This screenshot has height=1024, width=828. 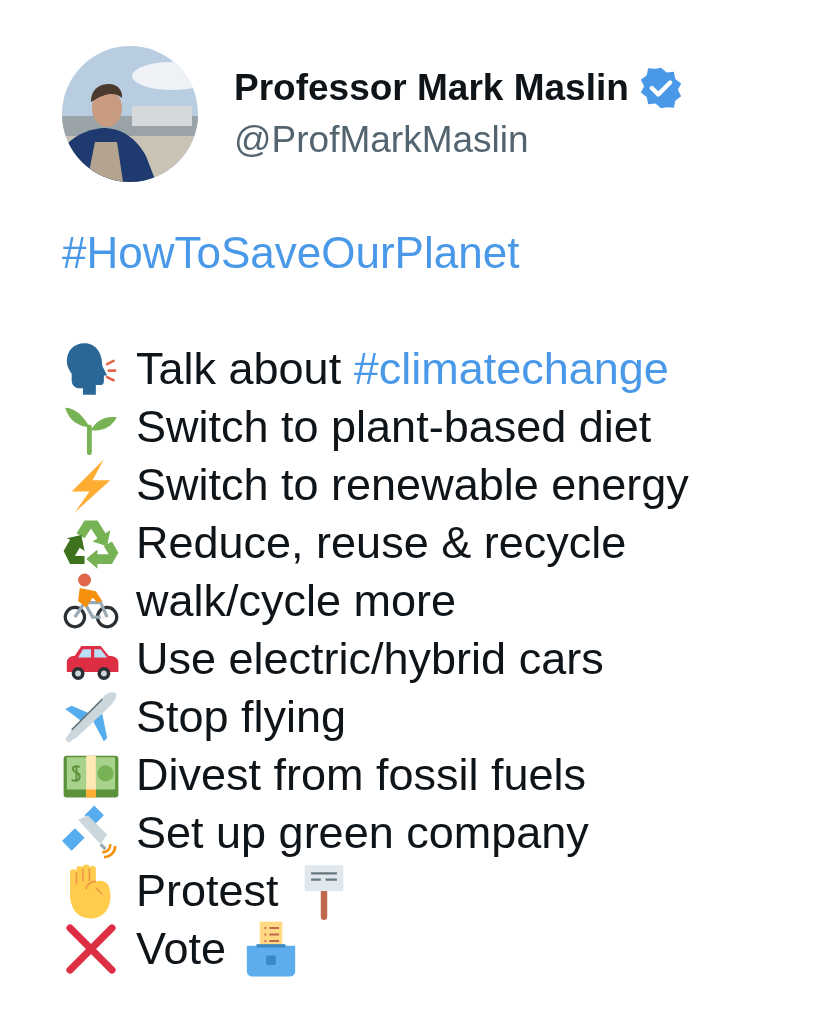 I want to click on hashtag-link: #climatechange, so click(x=511, y=368).